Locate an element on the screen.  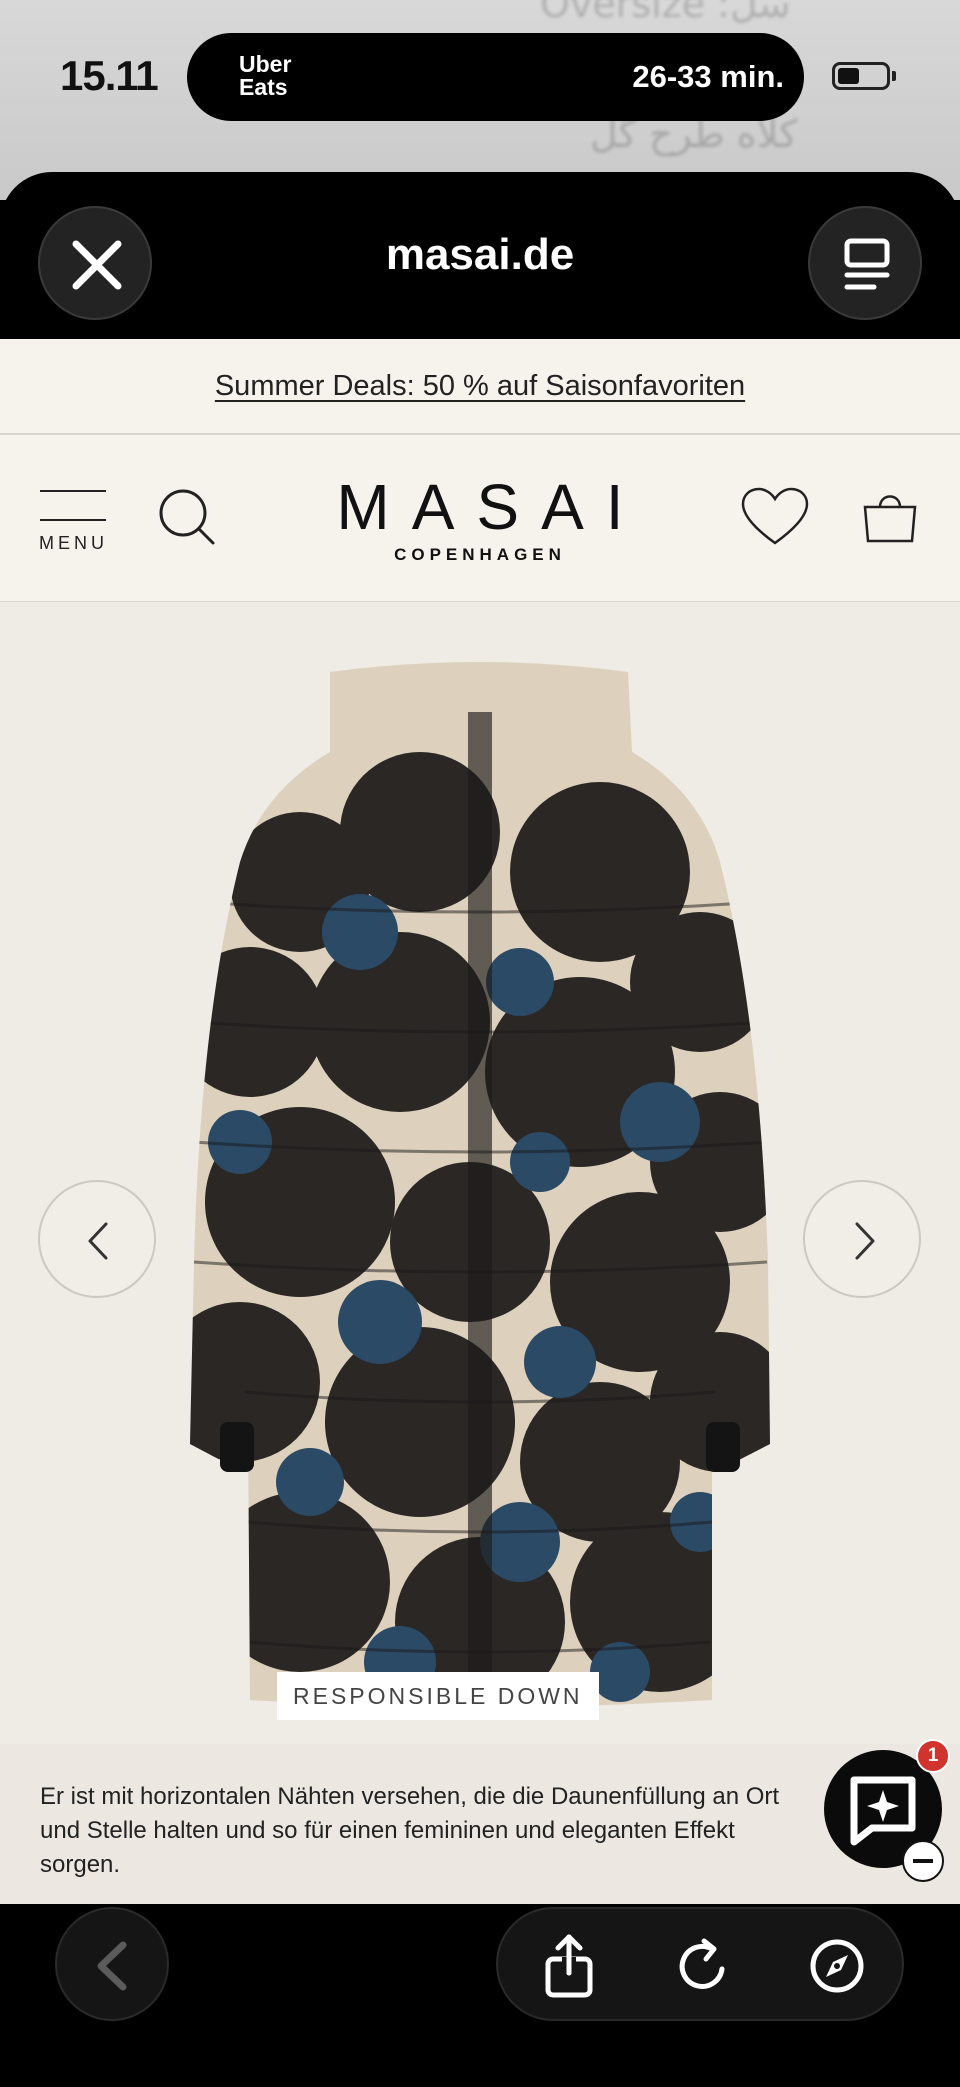
reload-icon is located at coordinates (703, 1966).